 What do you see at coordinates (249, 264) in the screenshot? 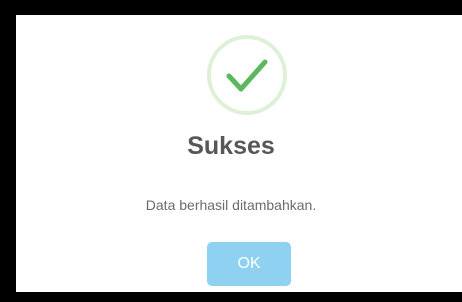
I see `ok-button: OK` at bounding box center [249, 264].